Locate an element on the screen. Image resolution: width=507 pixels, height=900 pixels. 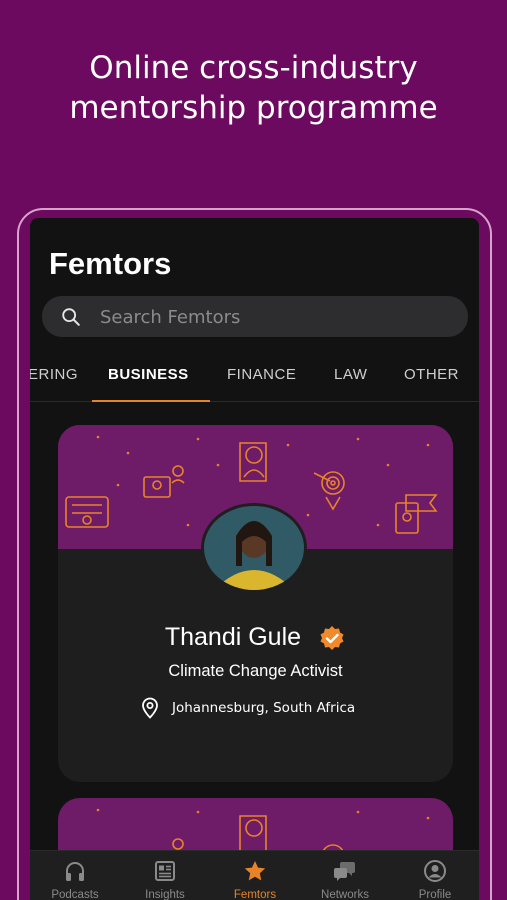
avatar-portrait is located at coordinates (254, 548).